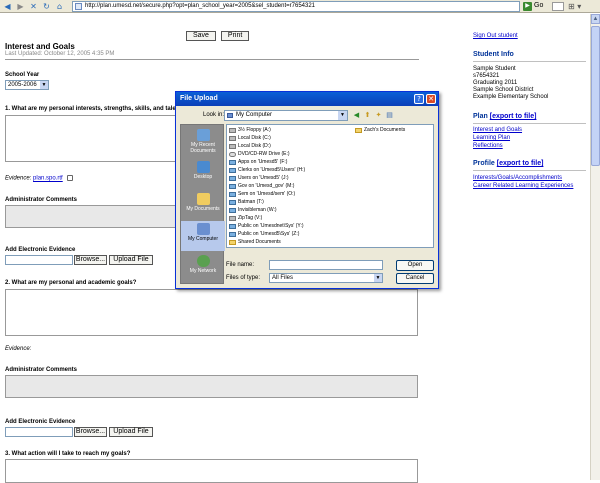  What do you see at coordinates (131, 260) in the screenshot?
I see `upload-file-button: Upload File` at bounding box center [131, 260].